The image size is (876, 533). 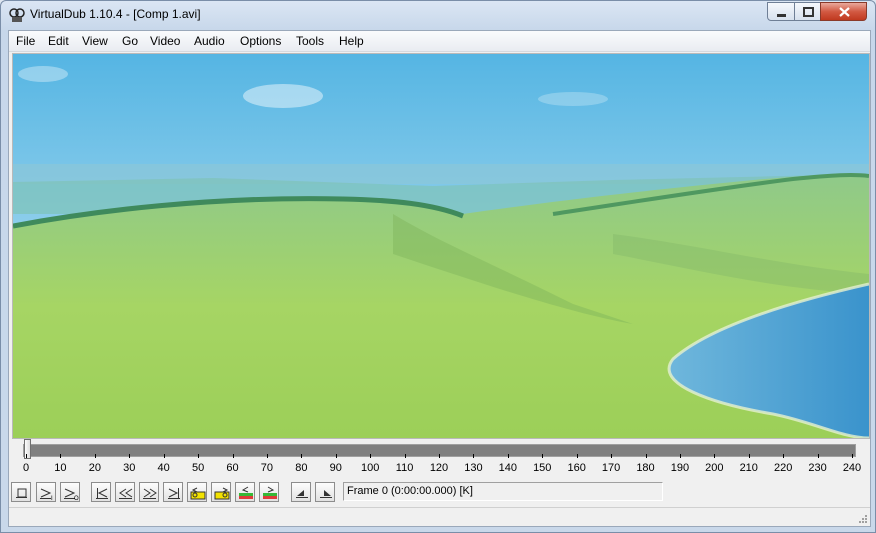 I want to click on close-icon, so click(x=844, y=12).